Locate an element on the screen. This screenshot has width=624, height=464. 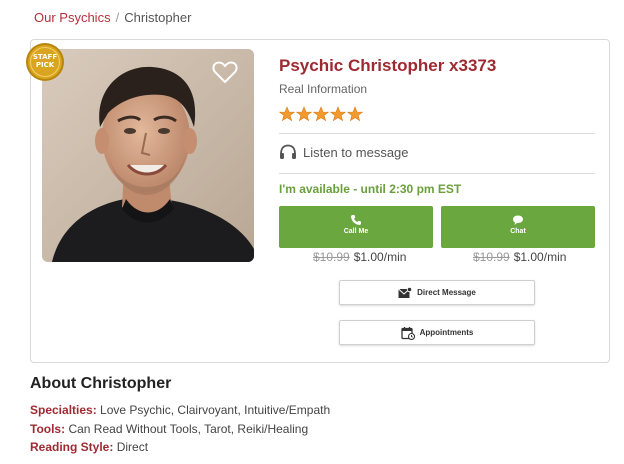
breadcrumb: Our Psychics / Christopher is located at coordinates (112, 17).